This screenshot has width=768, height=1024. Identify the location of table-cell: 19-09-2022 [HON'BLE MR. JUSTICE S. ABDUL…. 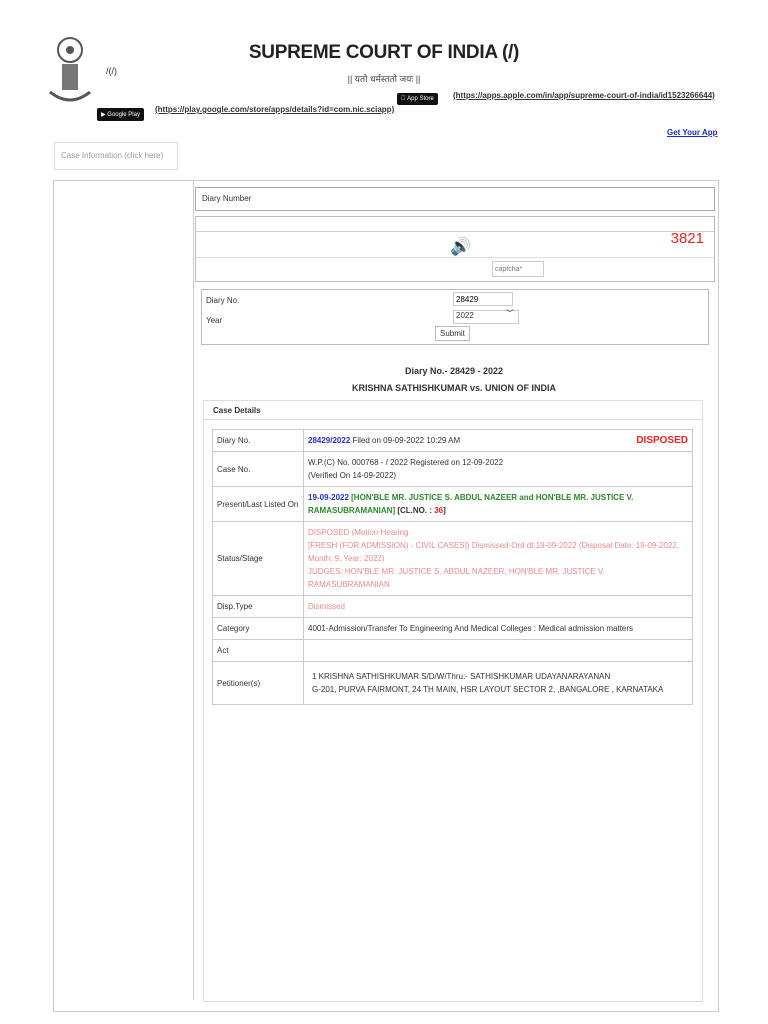
(498, 504).